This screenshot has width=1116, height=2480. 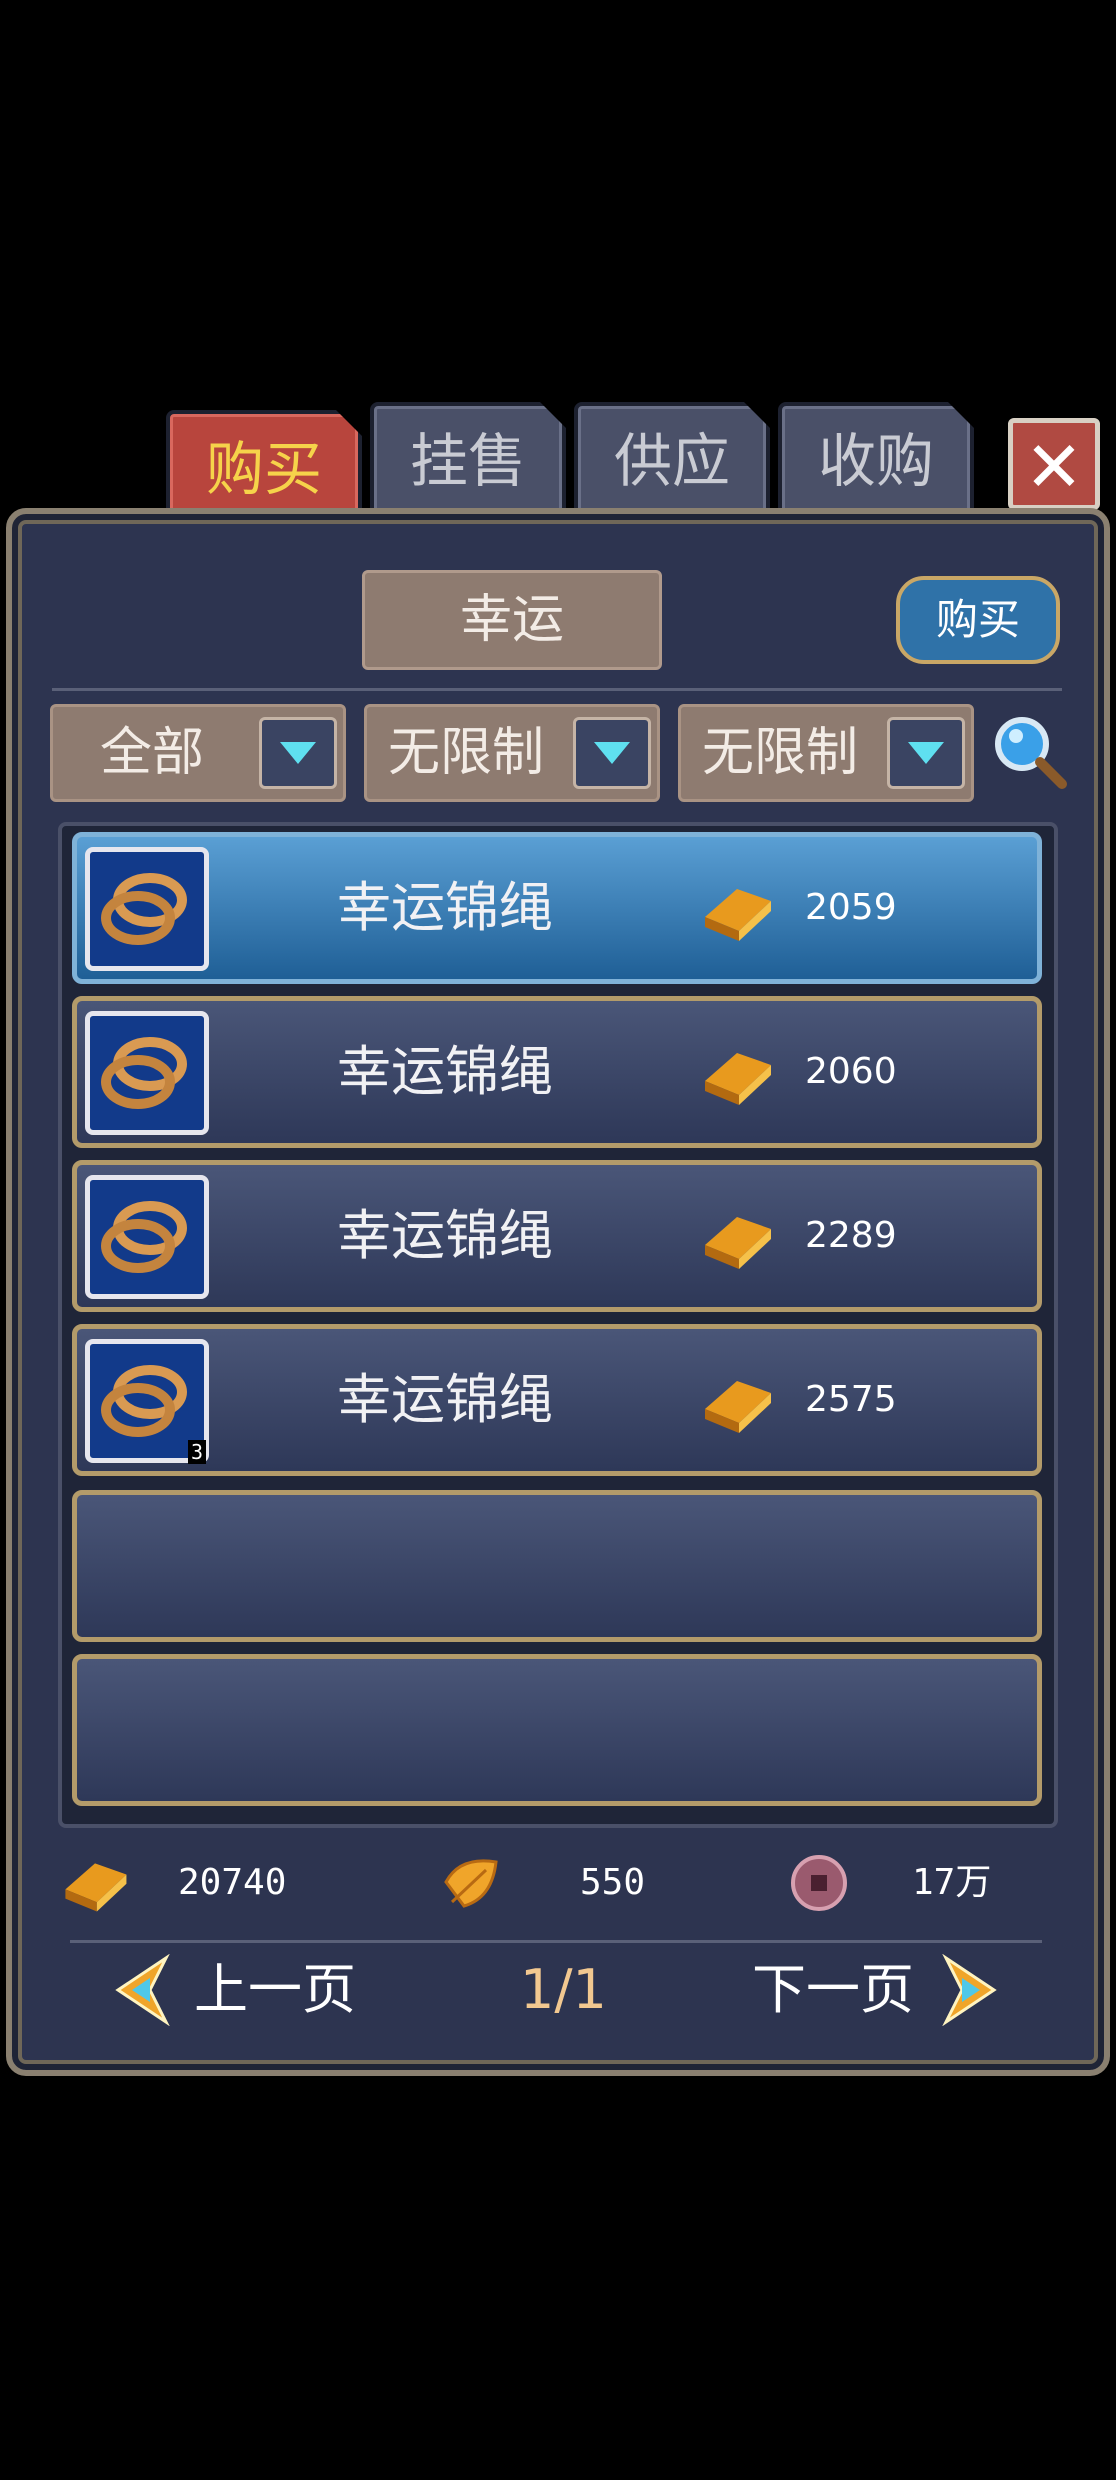 What do you see at coordinates (196, 1452) in the screenshot?
I see `item-quantity: 3` at bounding box center [196, 1452].